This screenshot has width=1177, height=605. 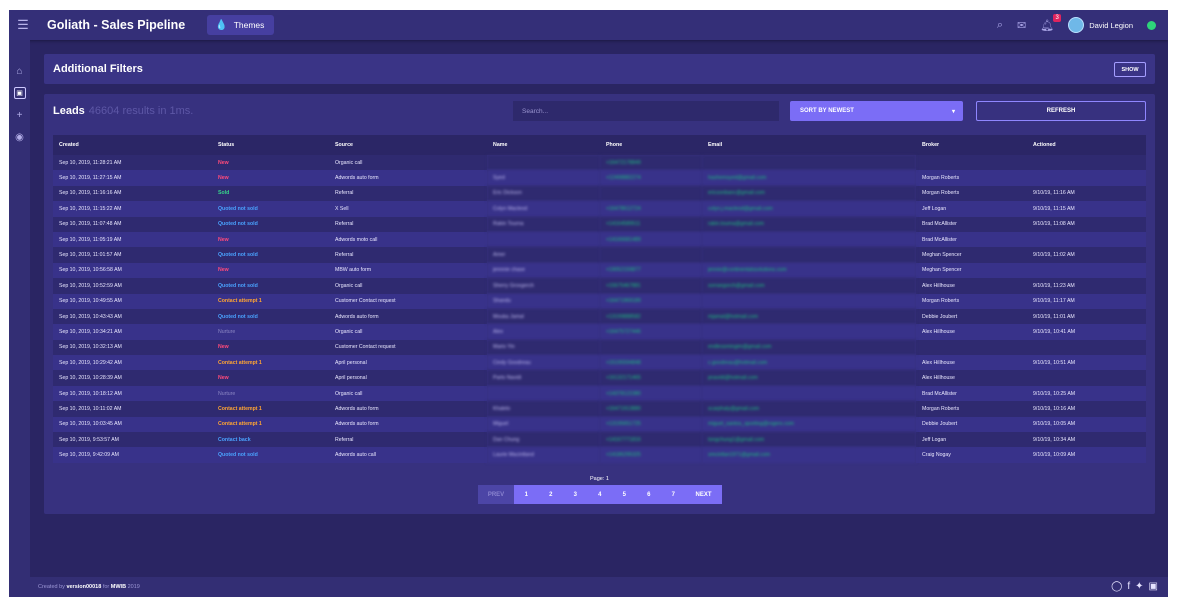 I want to click on app-title: Goliath - Sales Pipeline, so click(x=116, y=25).